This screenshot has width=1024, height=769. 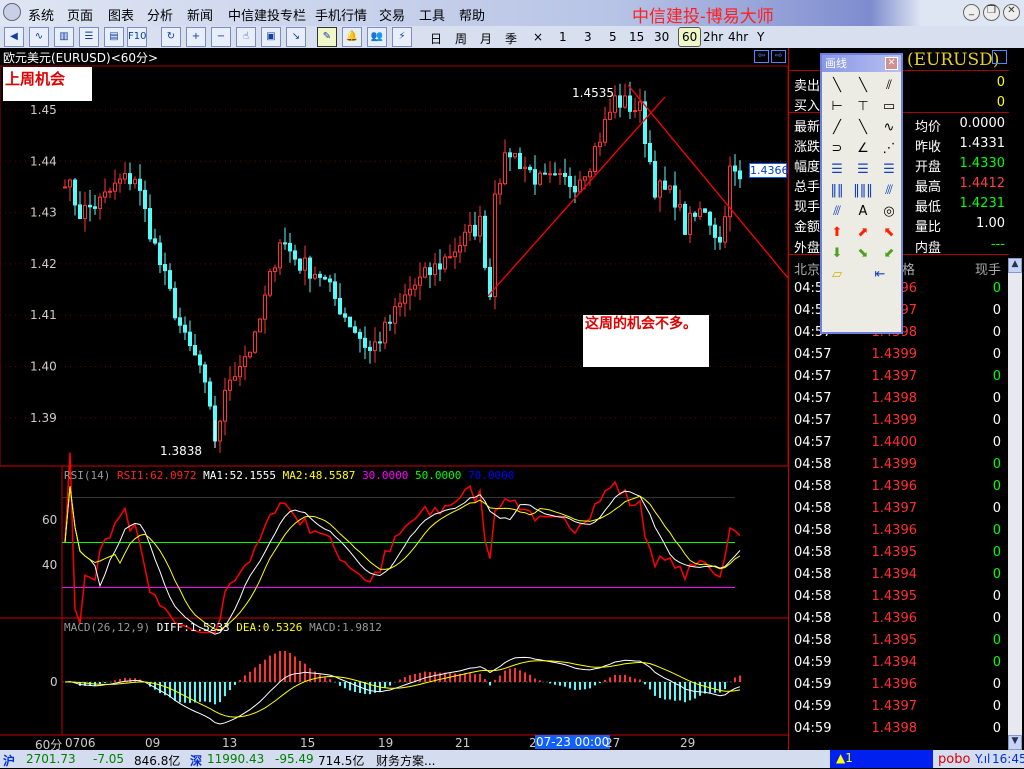 What do you see at coordinates (861, 63) in the screenshot?
I see `toolbox-header: 画线 ✕` at bounding box center [861, 63].